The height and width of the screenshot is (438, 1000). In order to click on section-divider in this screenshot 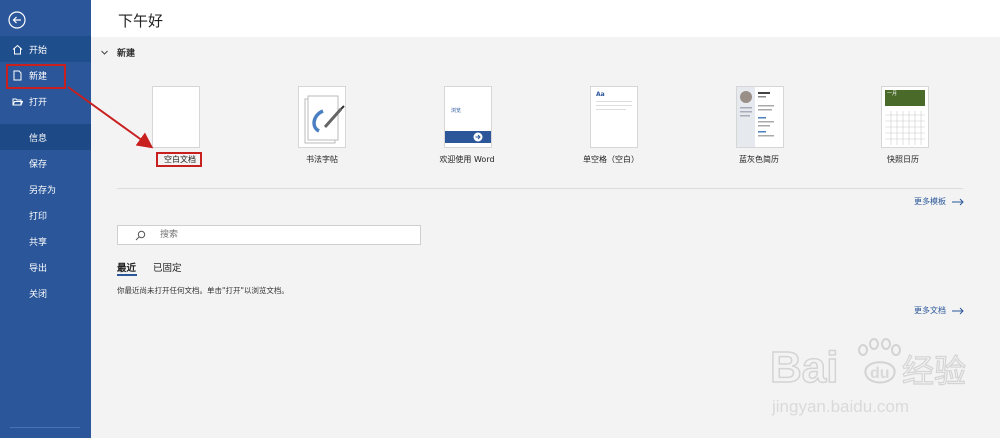, I will do `click(540, 188)`.